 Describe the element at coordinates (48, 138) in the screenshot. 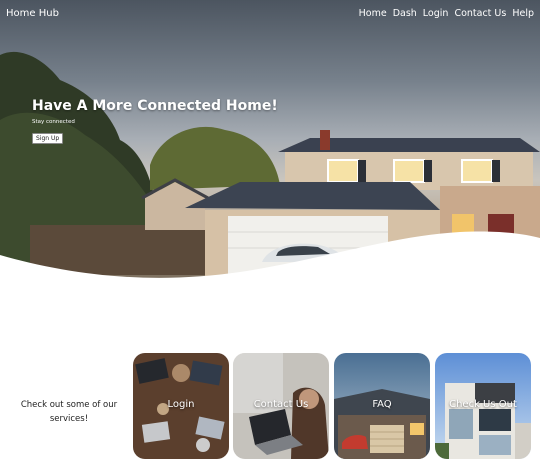

I see `sign-up-button: Sign Up` at that location.